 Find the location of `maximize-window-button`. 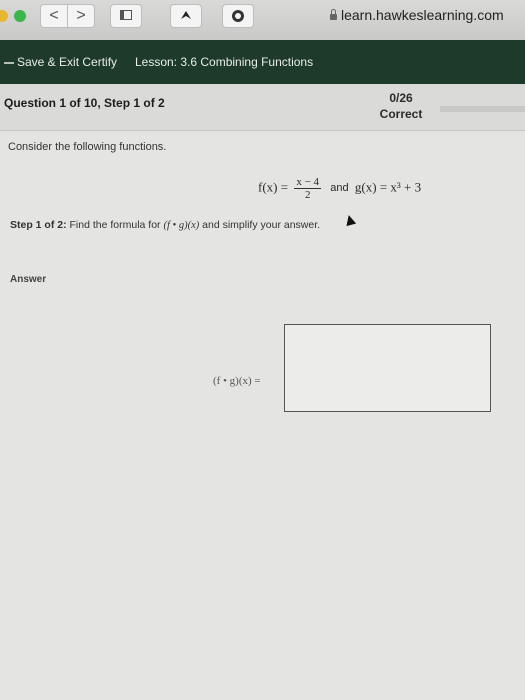

maximize-window-button is located at coordinates (20, 16).